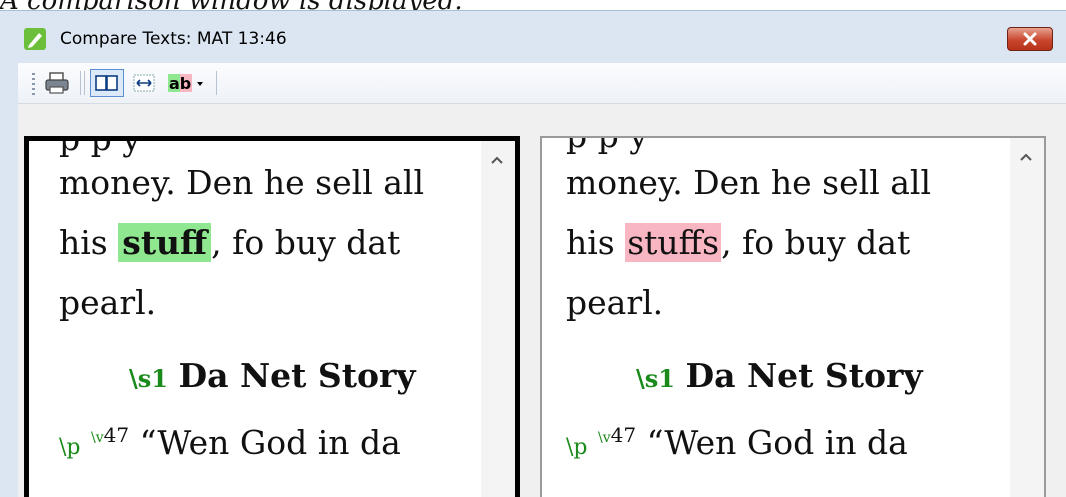 Image resolution: width=1066 pixels, height=497 pixels. Describe the element at coordinates (33, 84) in the screenshot. I see `toolbar-grip` at that location.